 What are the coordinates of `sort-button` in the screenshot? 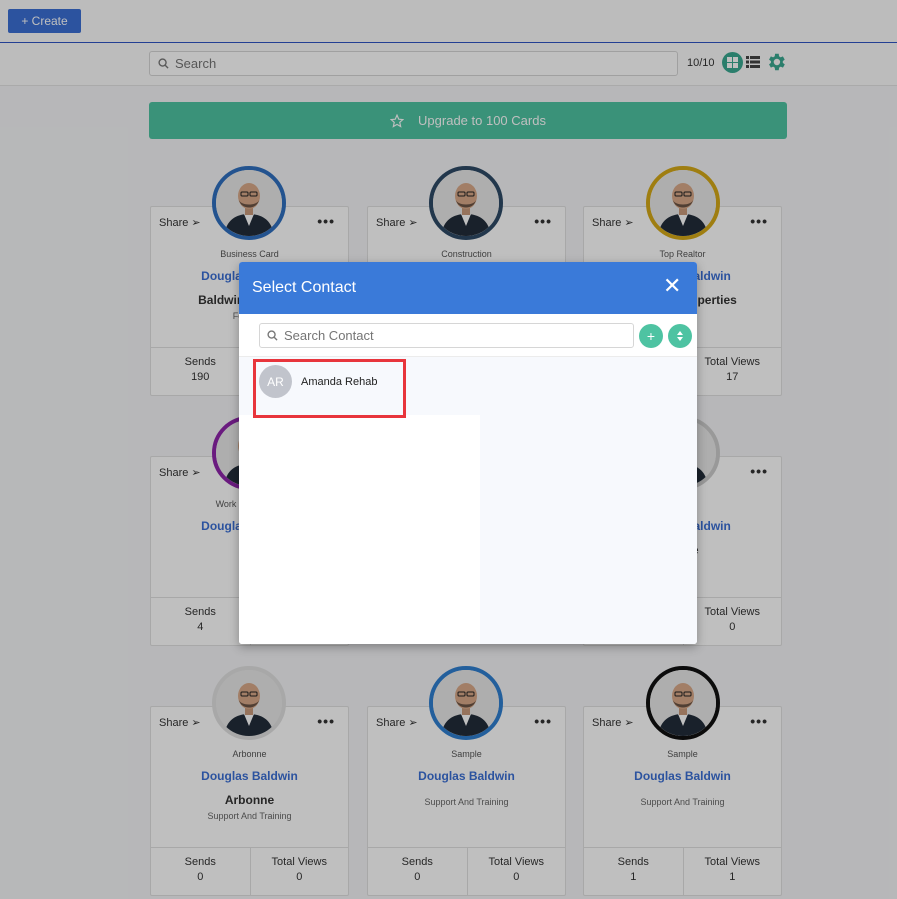 It's located at (680, 336).